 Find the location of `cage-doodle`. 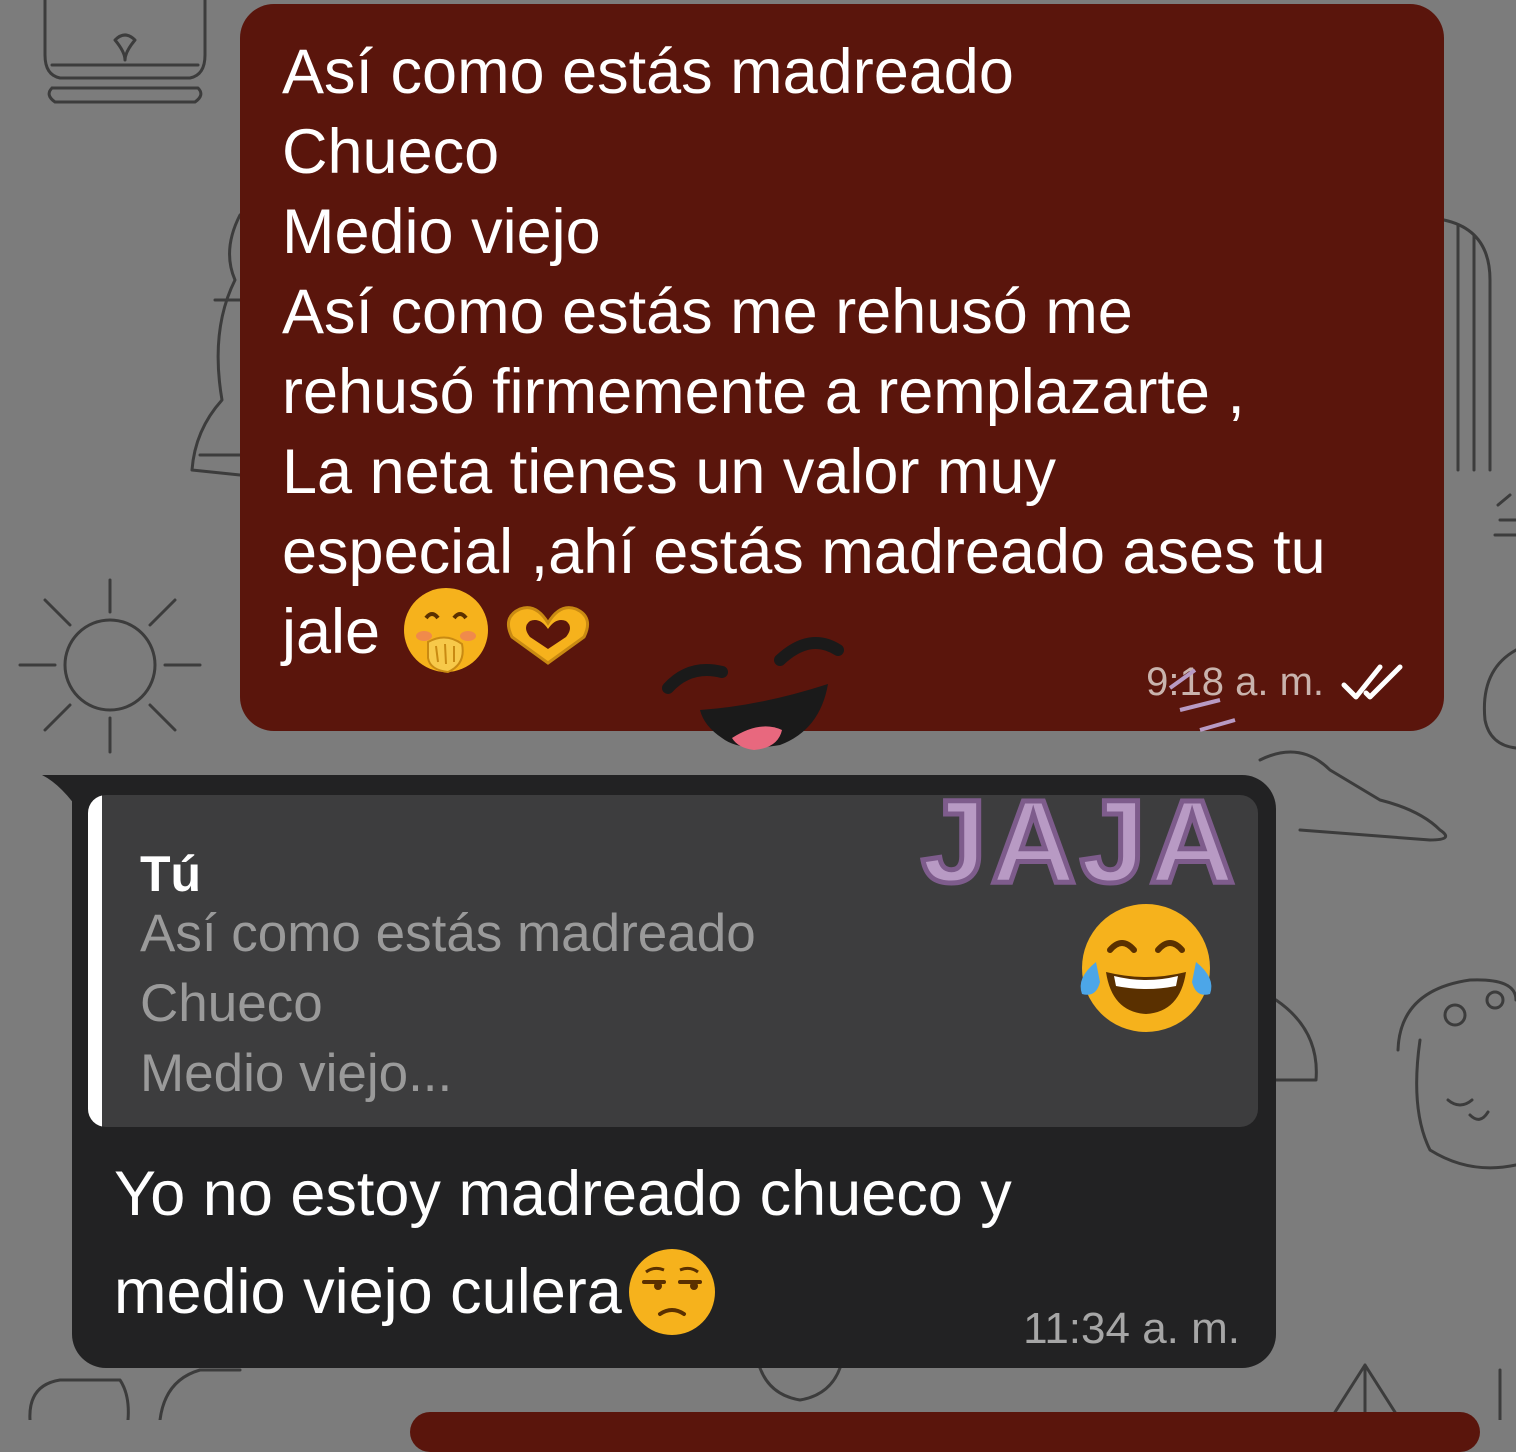

cage-doodle is located at coordinates (1467, 345).